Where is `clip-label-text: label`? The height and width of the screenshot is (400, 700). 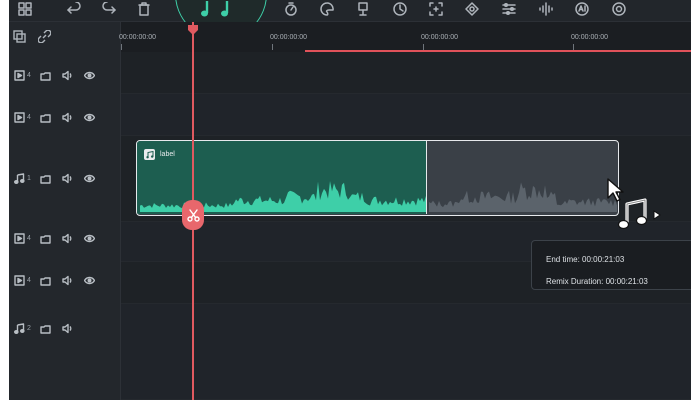
clip-label-text: label is located at coordinates (167, 154).